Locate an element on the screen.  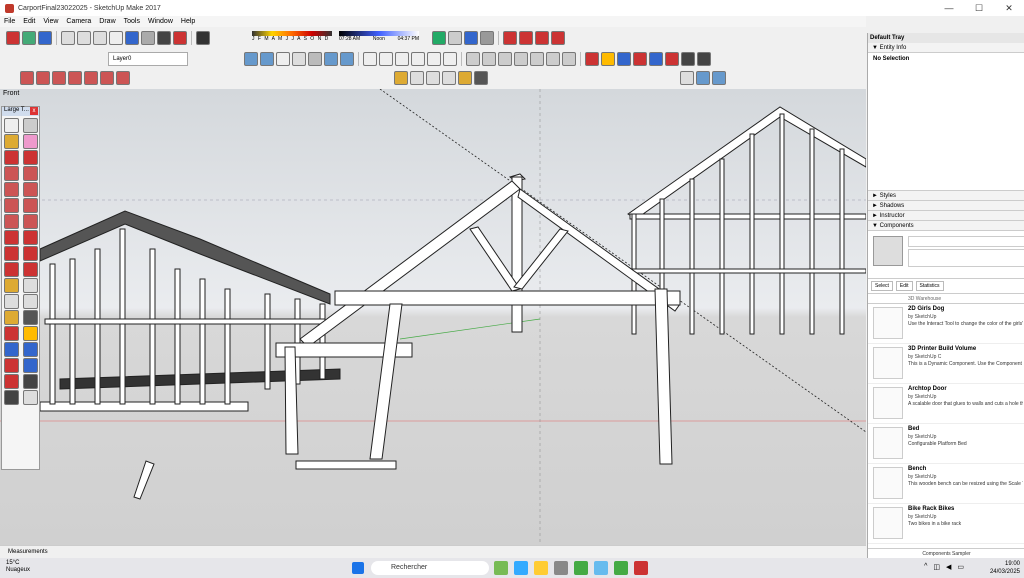
taskbar-search: Rechercher is located at coordinates (430, 568).